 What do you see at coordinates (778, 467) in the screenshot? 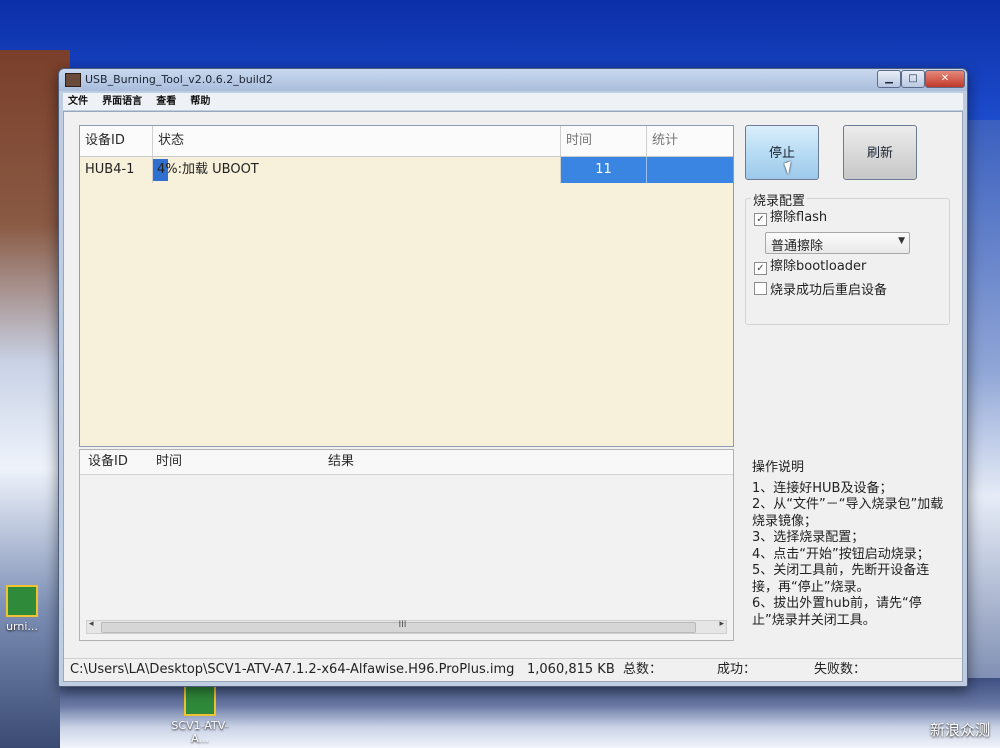
I see `instructions-title: 操作说明` at bounding box center [778, 467].